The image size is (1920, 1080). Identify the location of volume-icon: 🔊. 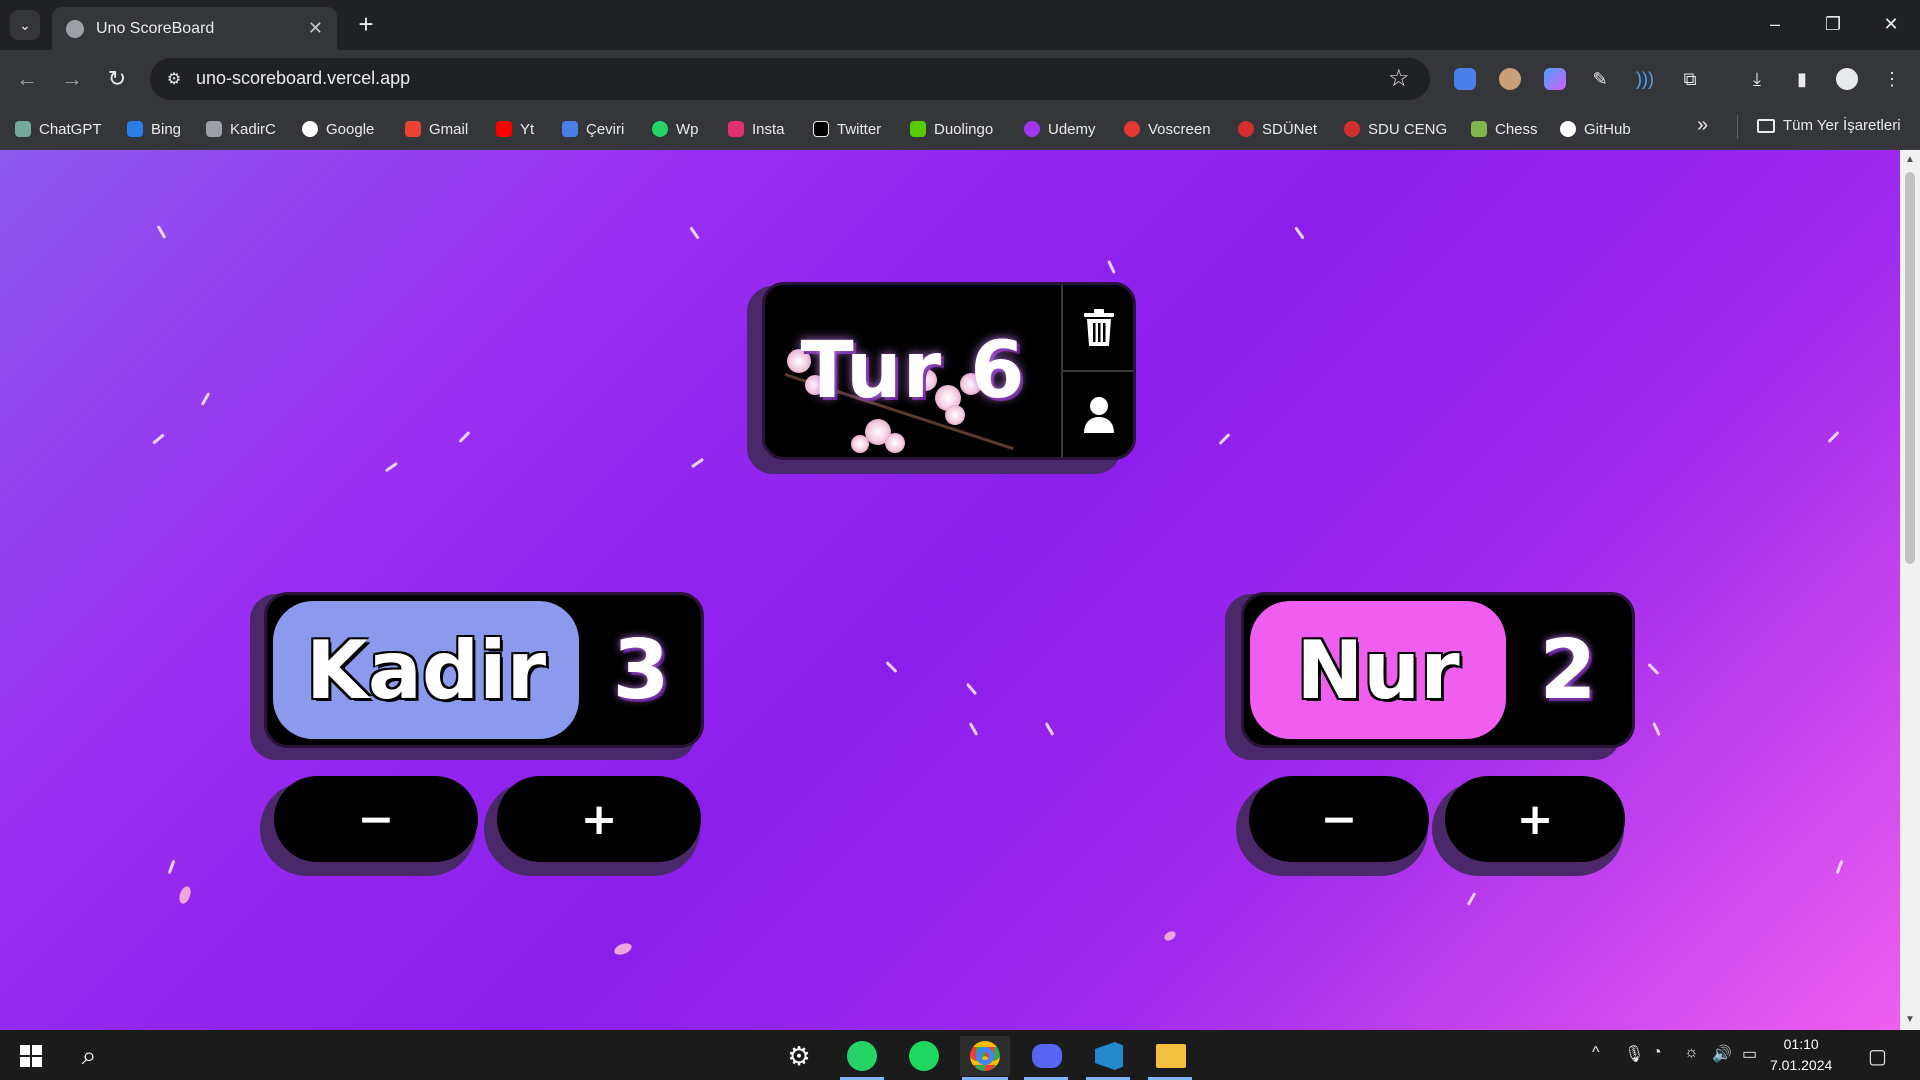
(1722, 1054).